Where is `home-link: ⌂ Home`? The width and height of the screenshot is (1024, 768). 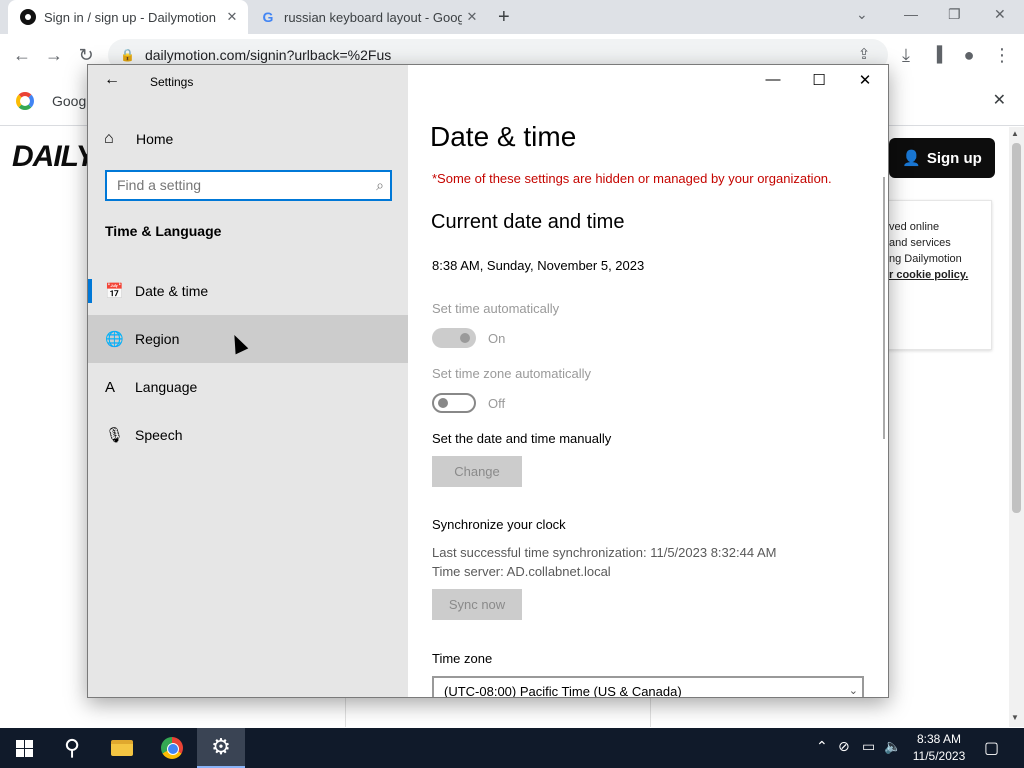
home-link: ⌂ Home is located at coordinates (138, 139).